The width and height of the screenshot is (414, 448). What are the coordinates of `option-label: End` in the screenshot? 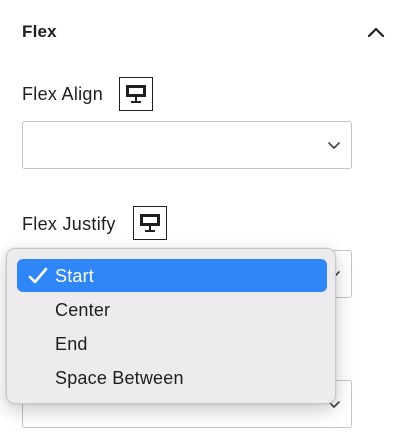 It's located at (71, 344).